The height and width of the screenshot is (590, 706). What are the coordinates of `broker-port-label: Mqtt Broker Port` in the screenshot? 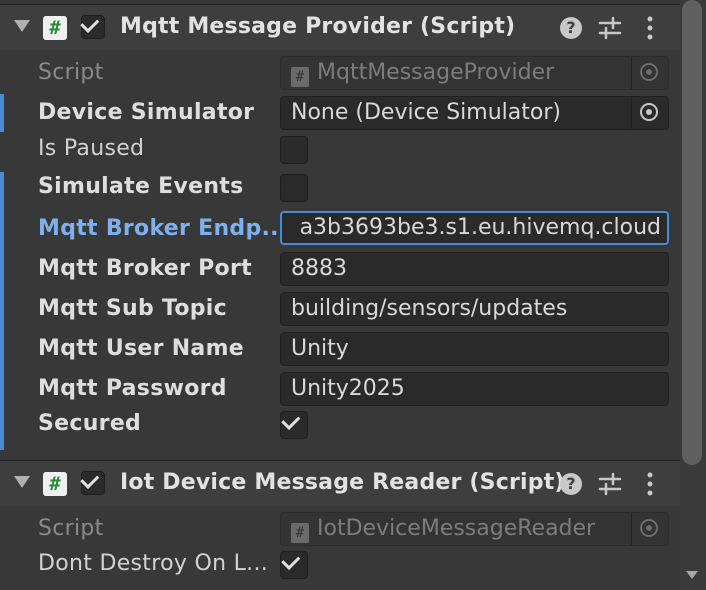 It's located at (145, 268).